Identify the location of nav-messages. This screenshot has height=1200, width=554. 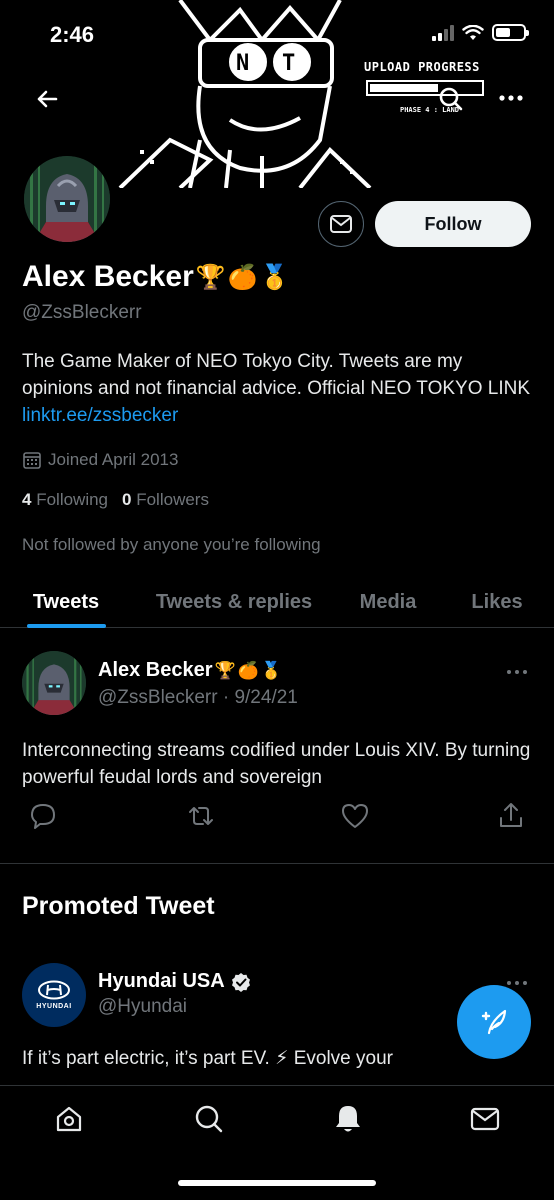
(485, 1119).